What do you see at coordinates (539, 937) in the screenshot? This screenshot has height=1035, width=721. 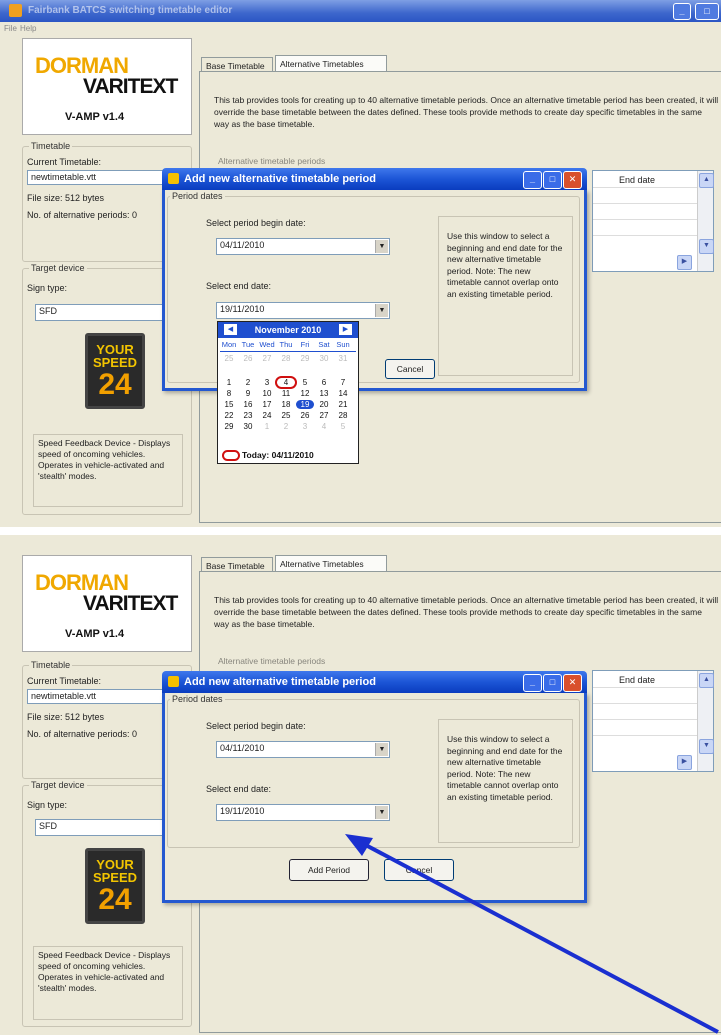 I see `annotation-arrow-icon` at bounding box center [539, 937].